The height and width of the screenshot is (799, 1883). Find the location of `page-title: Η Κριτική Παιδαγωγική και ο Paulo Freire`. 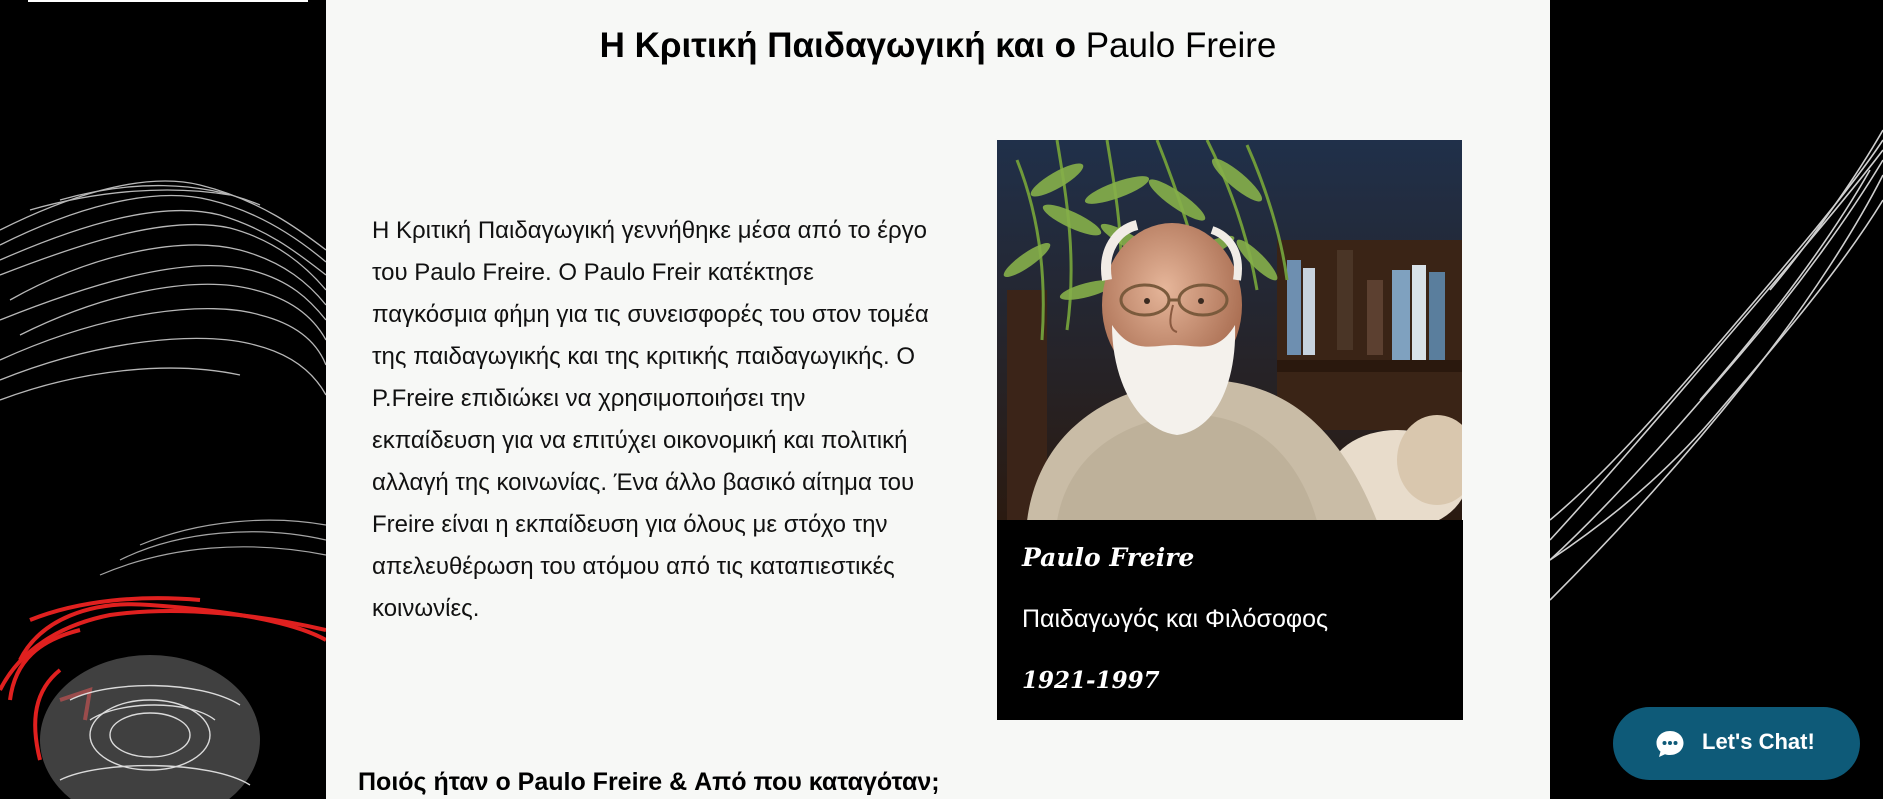

page-title: Η Κριτική Παιδαγωγική και ο Paulo Freire is located at coordinates (938, 46).